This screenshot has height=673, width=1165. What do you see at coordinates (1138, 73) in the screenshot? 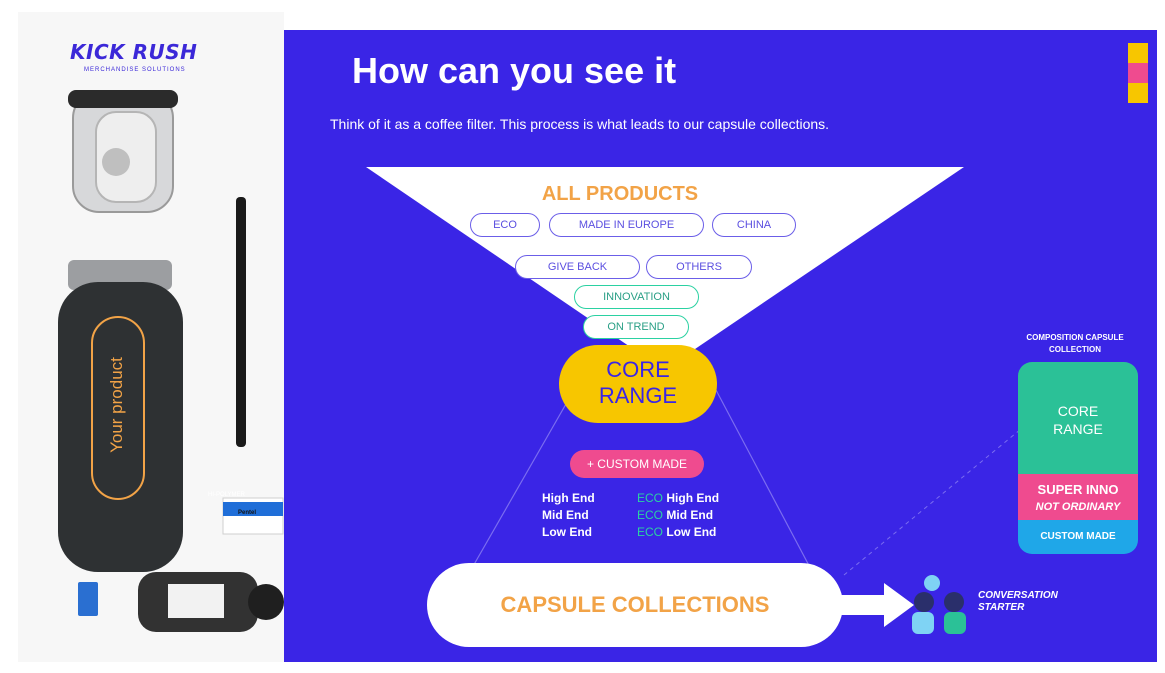
I see `corner-color-bar` at bounding box center [1138, 73].